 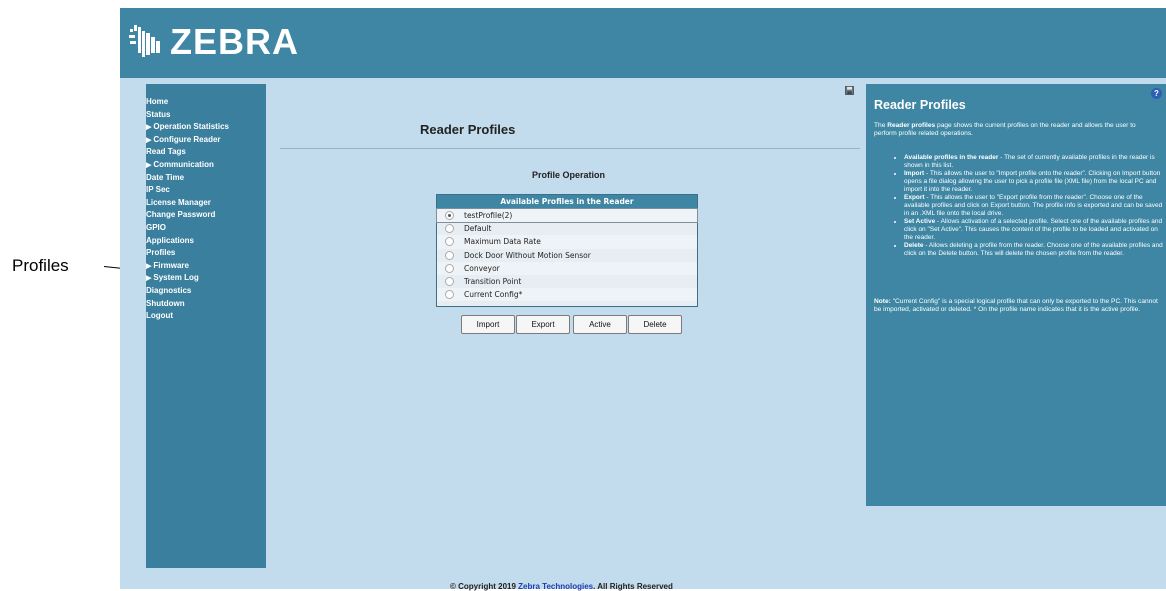 I want to click on sidebar-item-label: Diagnostics, so click(x=169, y=290).